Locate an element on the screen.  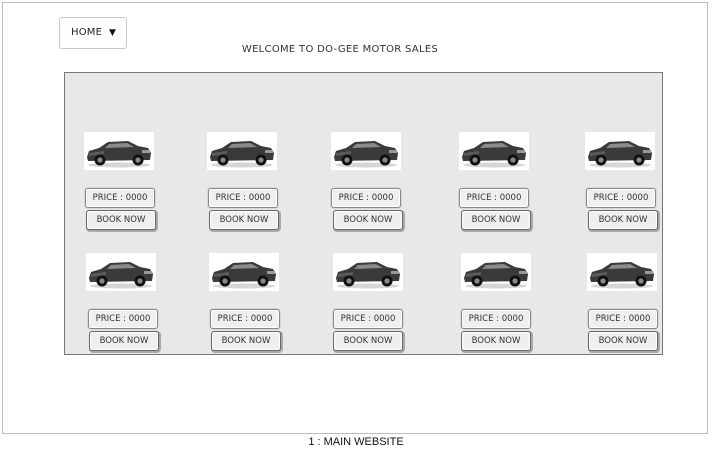
home-dropdown-label: HOME is located at coordinates (87, 32).